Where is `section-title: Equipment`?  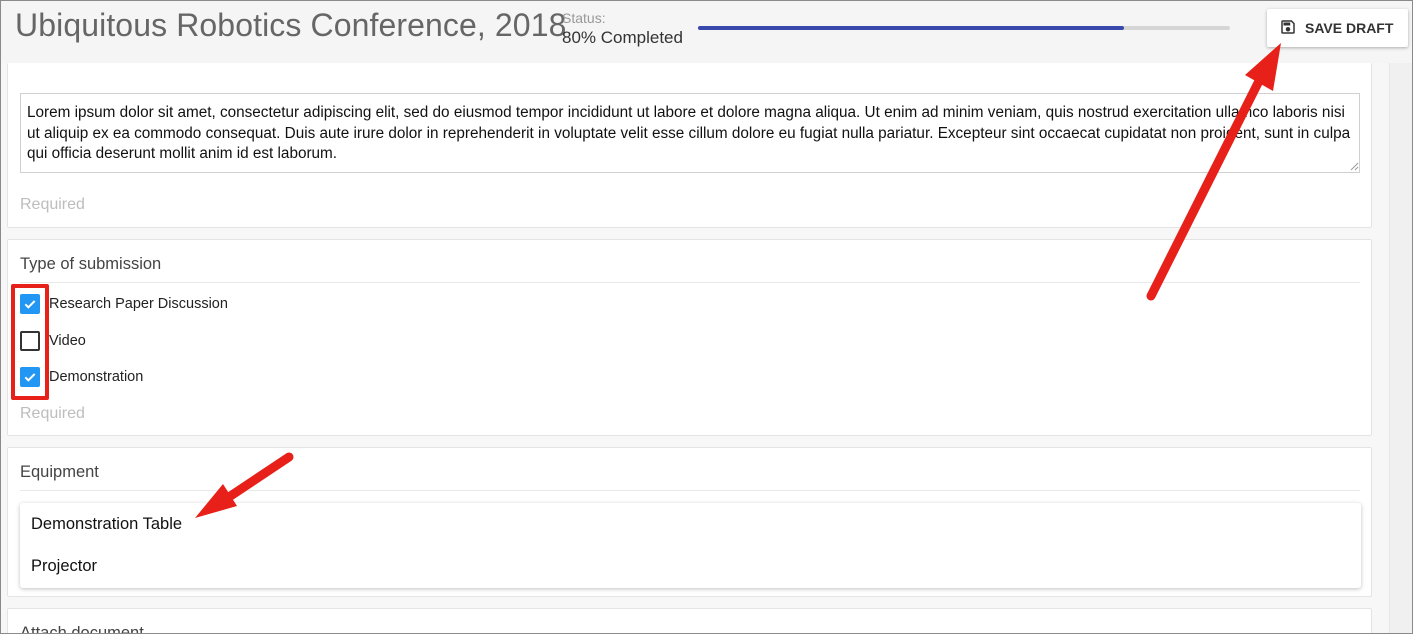
section-title: Equipment is located at coordinates (59, 472).